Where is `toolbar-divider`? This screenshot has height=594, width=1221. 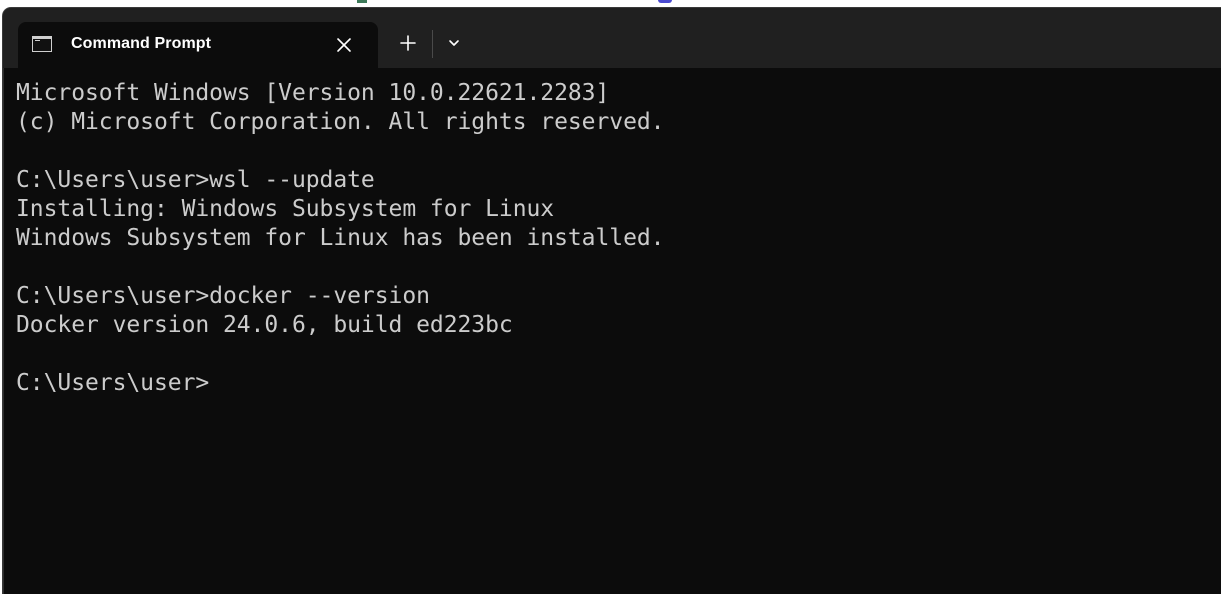 toolbar-divider is located at coordinates (432, 44).